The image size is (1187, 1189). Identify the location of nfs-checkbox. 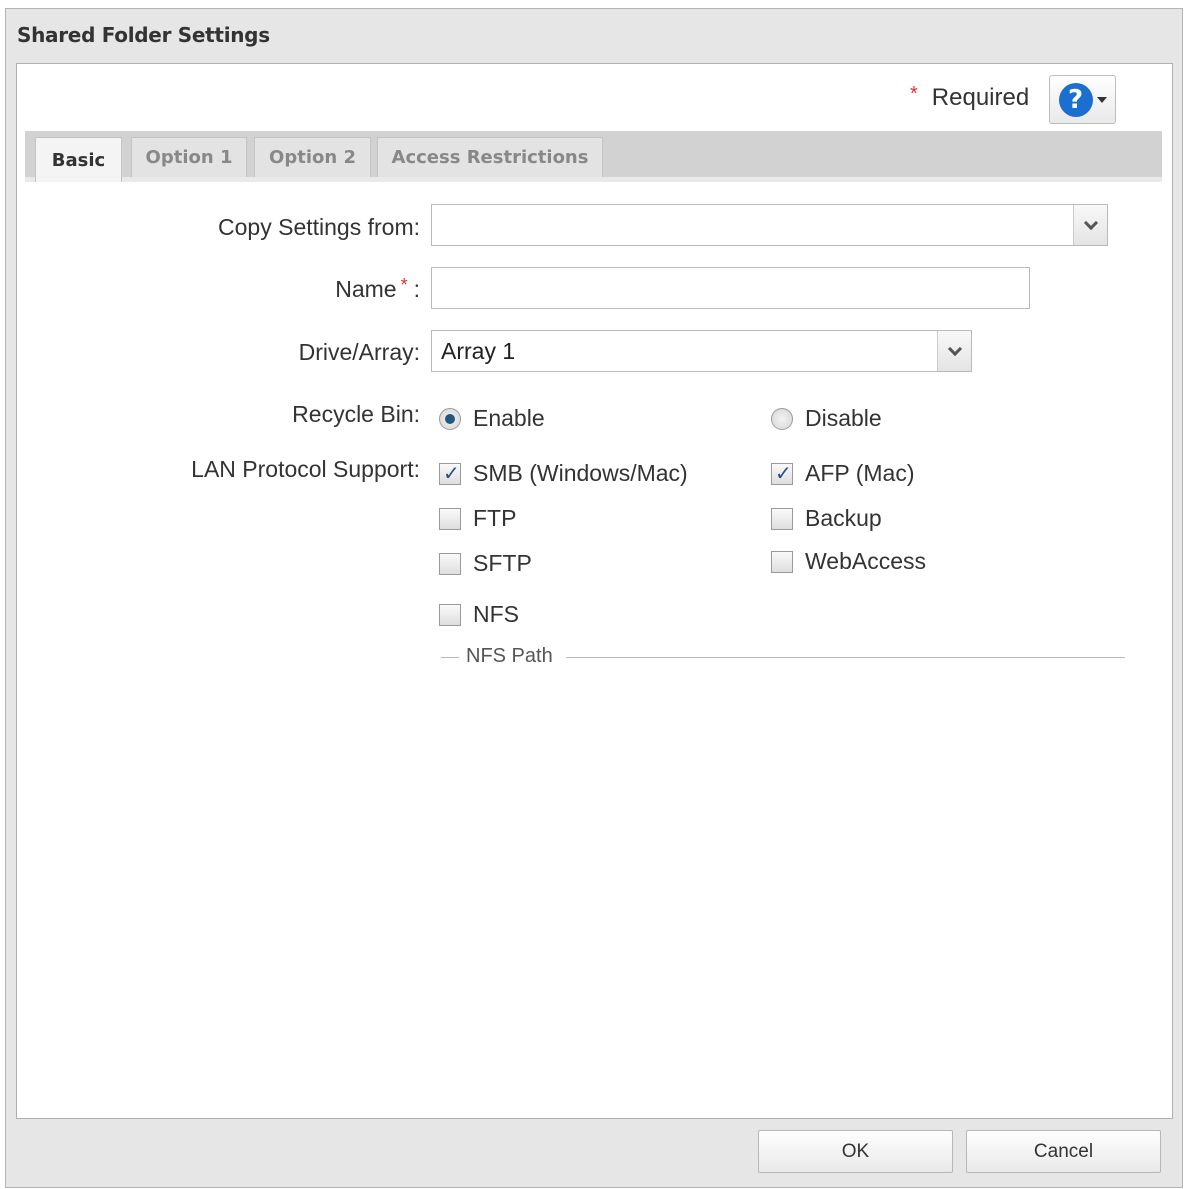
(450, 614).